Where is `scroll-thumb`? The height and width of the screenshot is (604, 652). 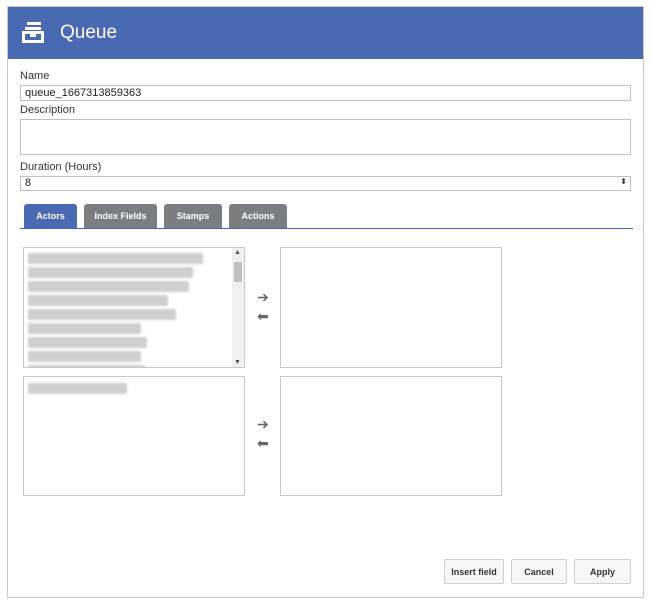
scroll-thumb is located at coordinates (238, 272).